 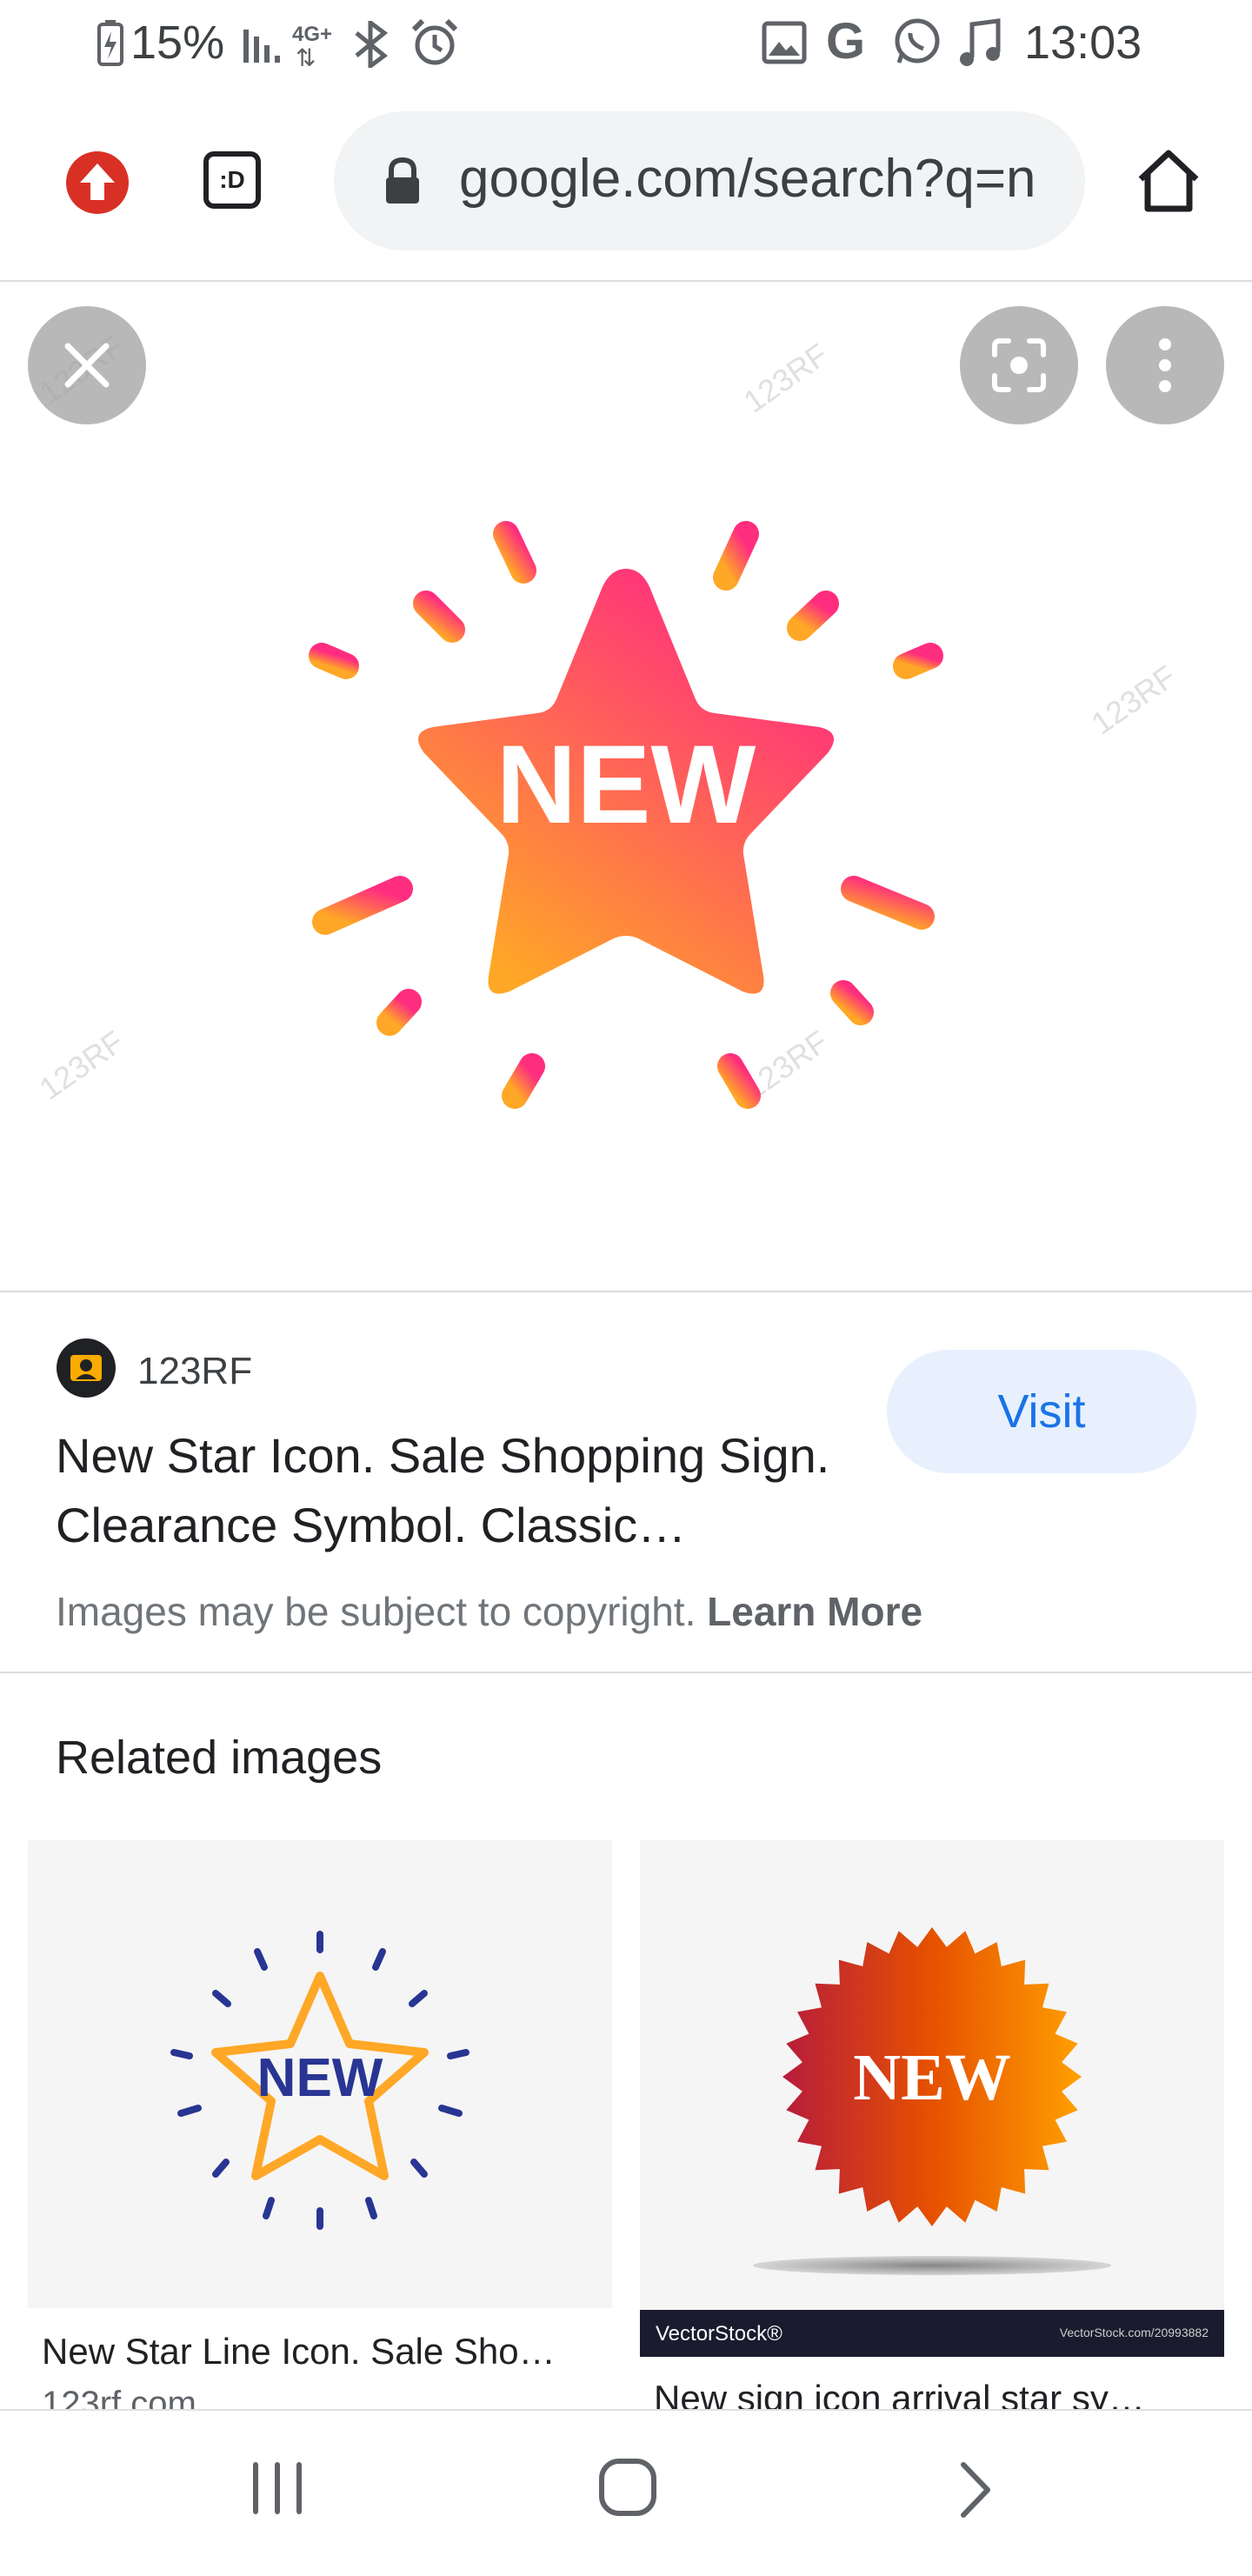 I want to click on whatsapp-icon, so click(x=918, y=40).